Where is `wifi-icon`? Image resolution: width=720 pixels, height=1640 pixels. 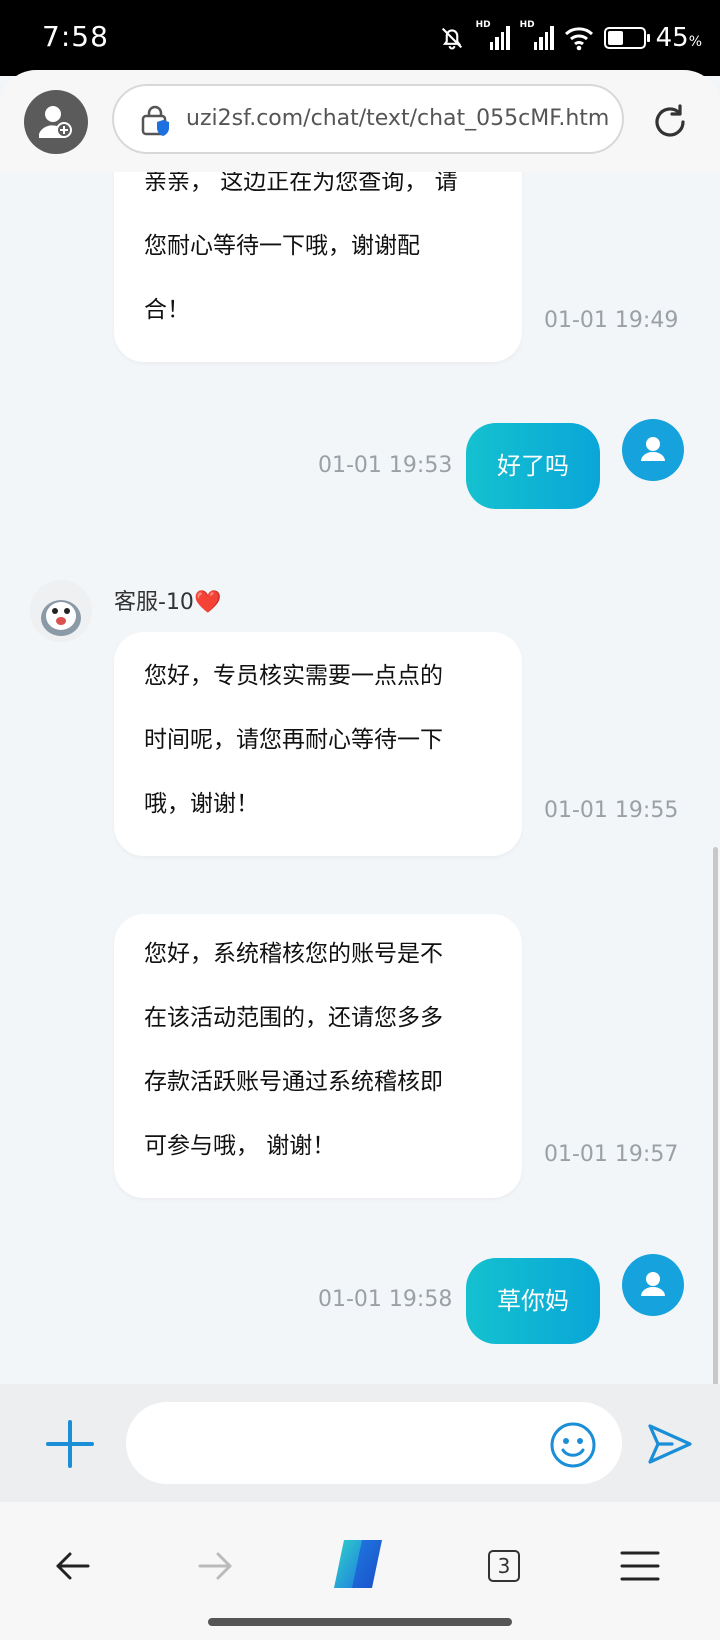 wifi-icon is located at coordinates (578, 39).